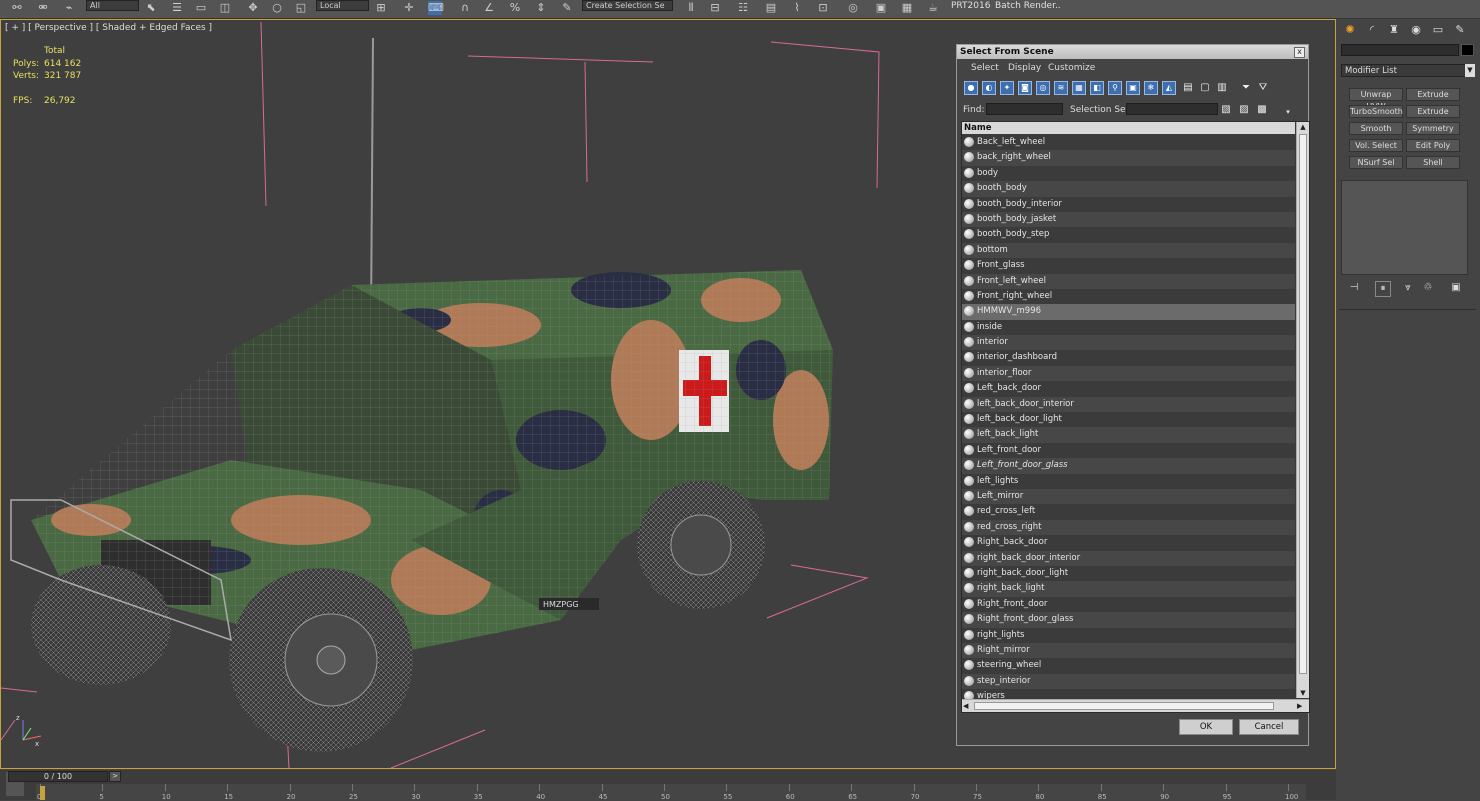 This screenshot has width=1480, height=801. Describe the element at coordinates (1128, 681) in the screenshot. I see `object-row: step_interior` at that location.